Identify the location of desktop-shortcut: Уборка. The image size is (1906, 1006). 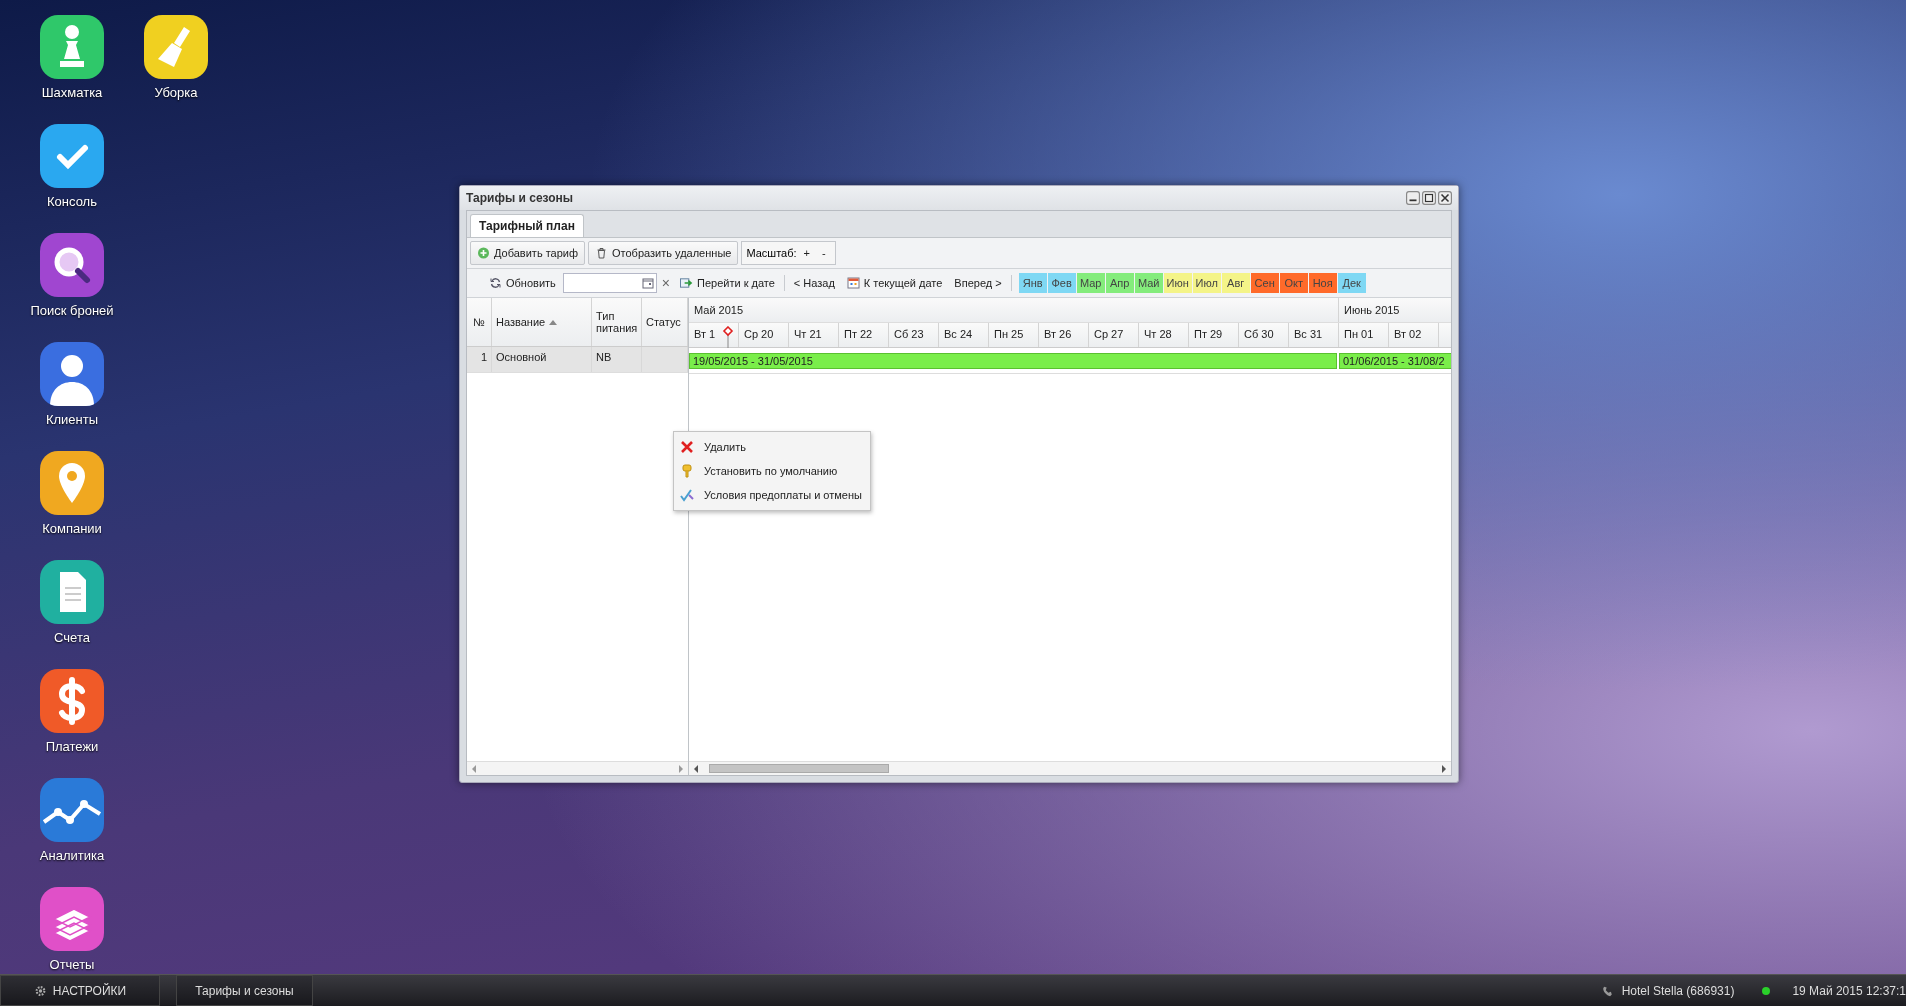
(176, 69).